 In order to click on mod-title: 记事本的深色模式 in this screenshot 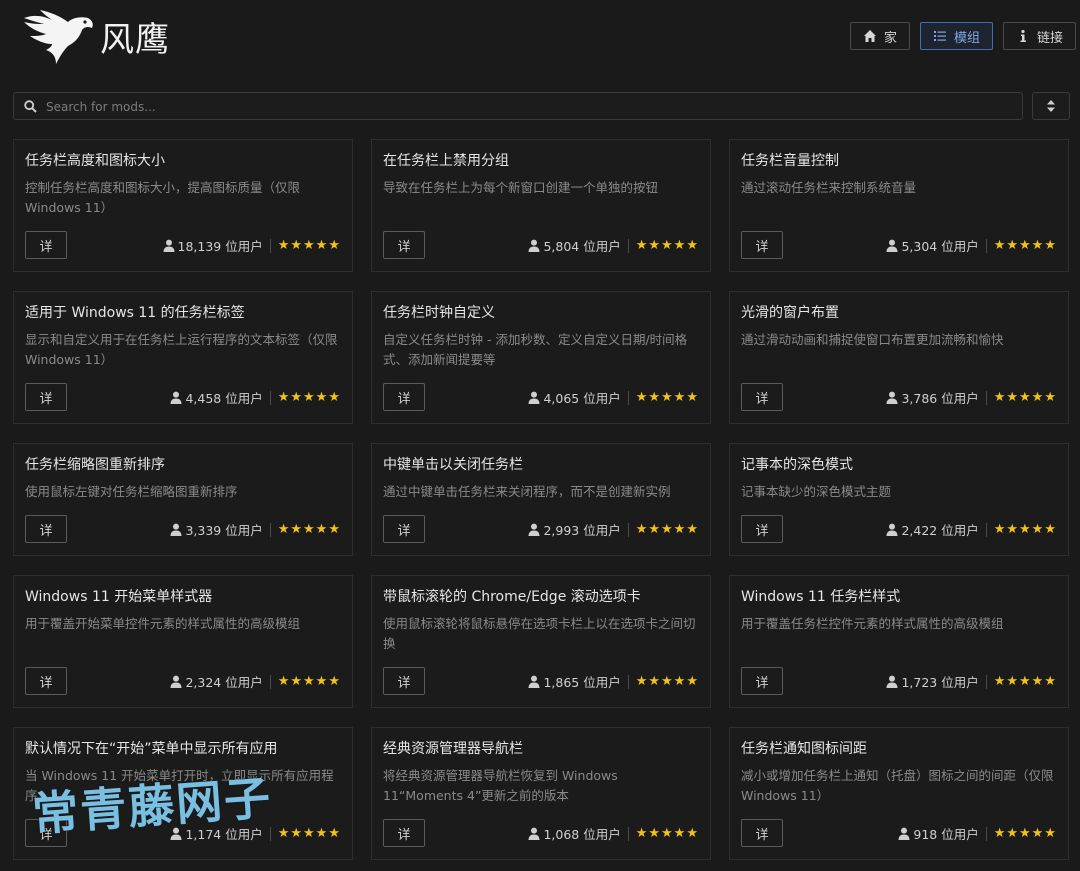, I will do `click(797, 464)`.